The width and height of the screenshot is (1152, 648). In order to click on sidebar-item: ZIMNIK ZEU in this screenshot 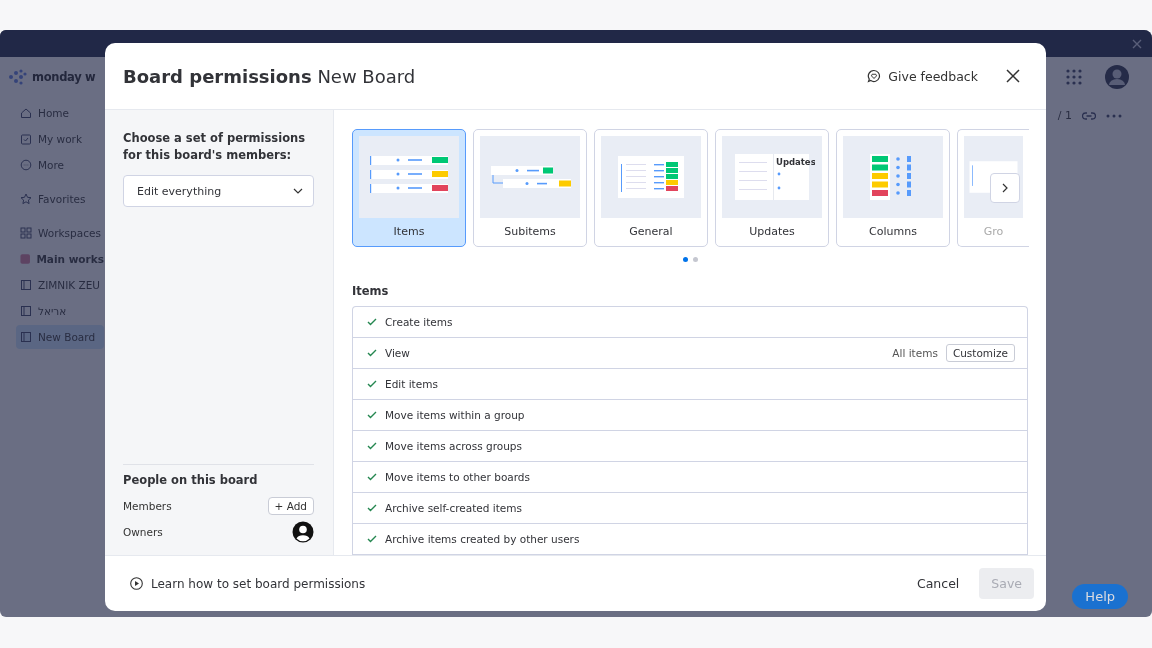, I will do `click(62, 285)`.